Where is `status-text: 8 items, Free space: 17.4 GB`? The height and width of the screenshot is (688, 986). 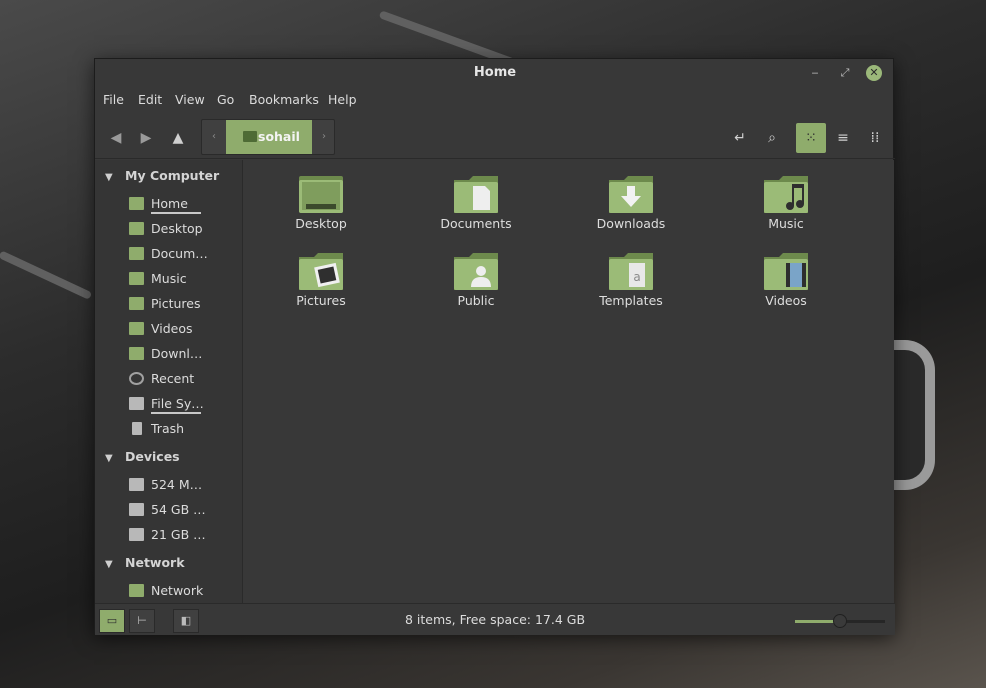 status-text: 8 items, Free space: 17.4 GB is located at coordinates (495, 619).